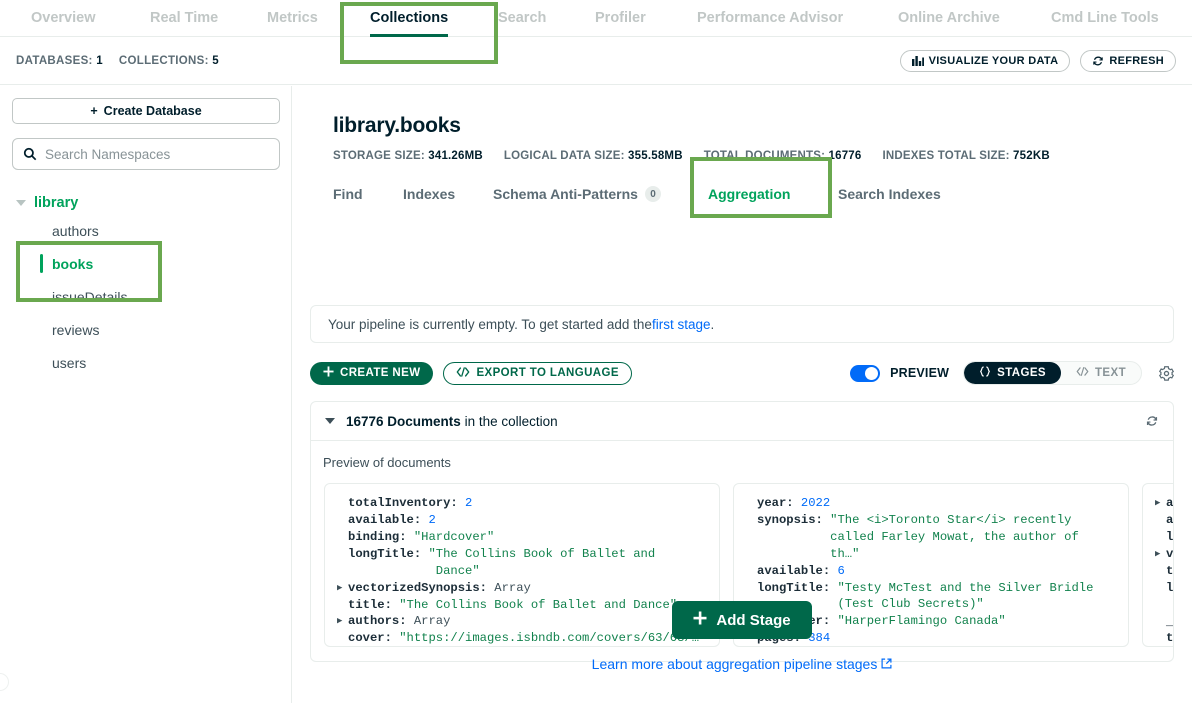 The width and height of the screenshot is (1192, 703). Describe the element at coordinates (452, 421) in the screenshot. I see `document-count: 16776 Documents in the collection` at that location.